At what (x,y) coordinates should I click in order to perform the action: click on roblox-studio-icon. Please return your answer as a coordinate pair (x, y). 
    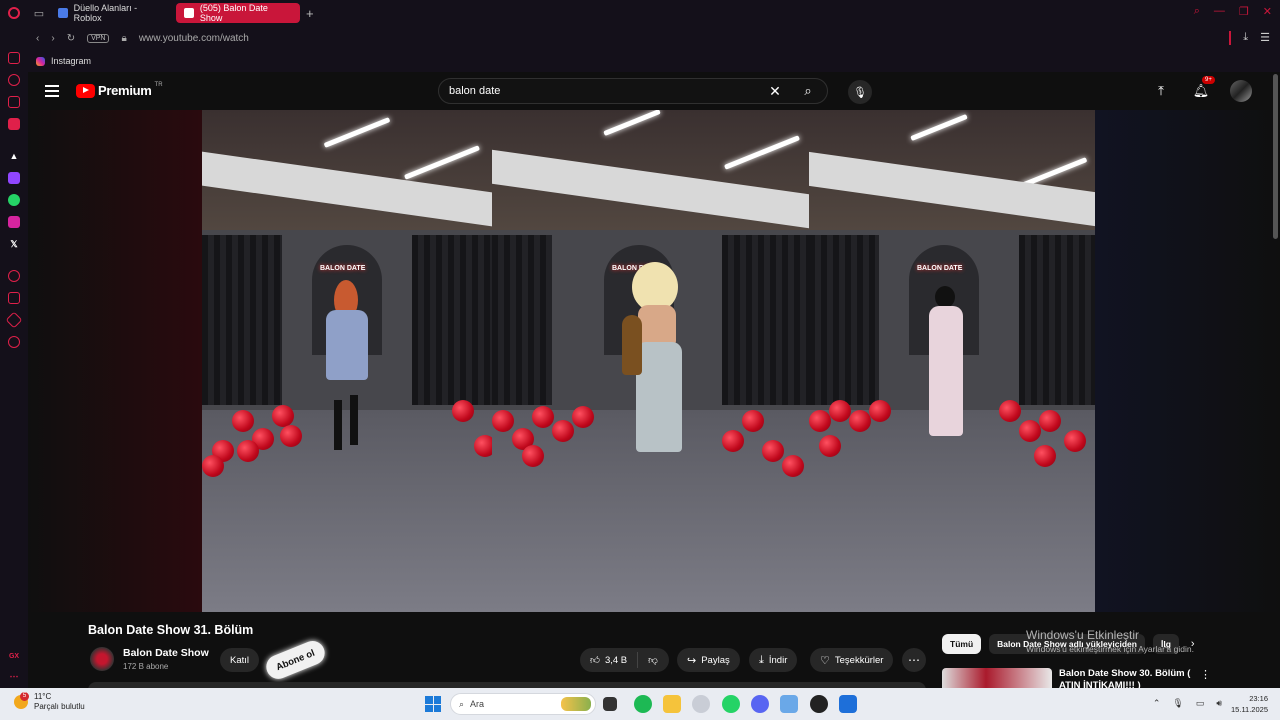
    Looking at the image, I should click on (848, 704).